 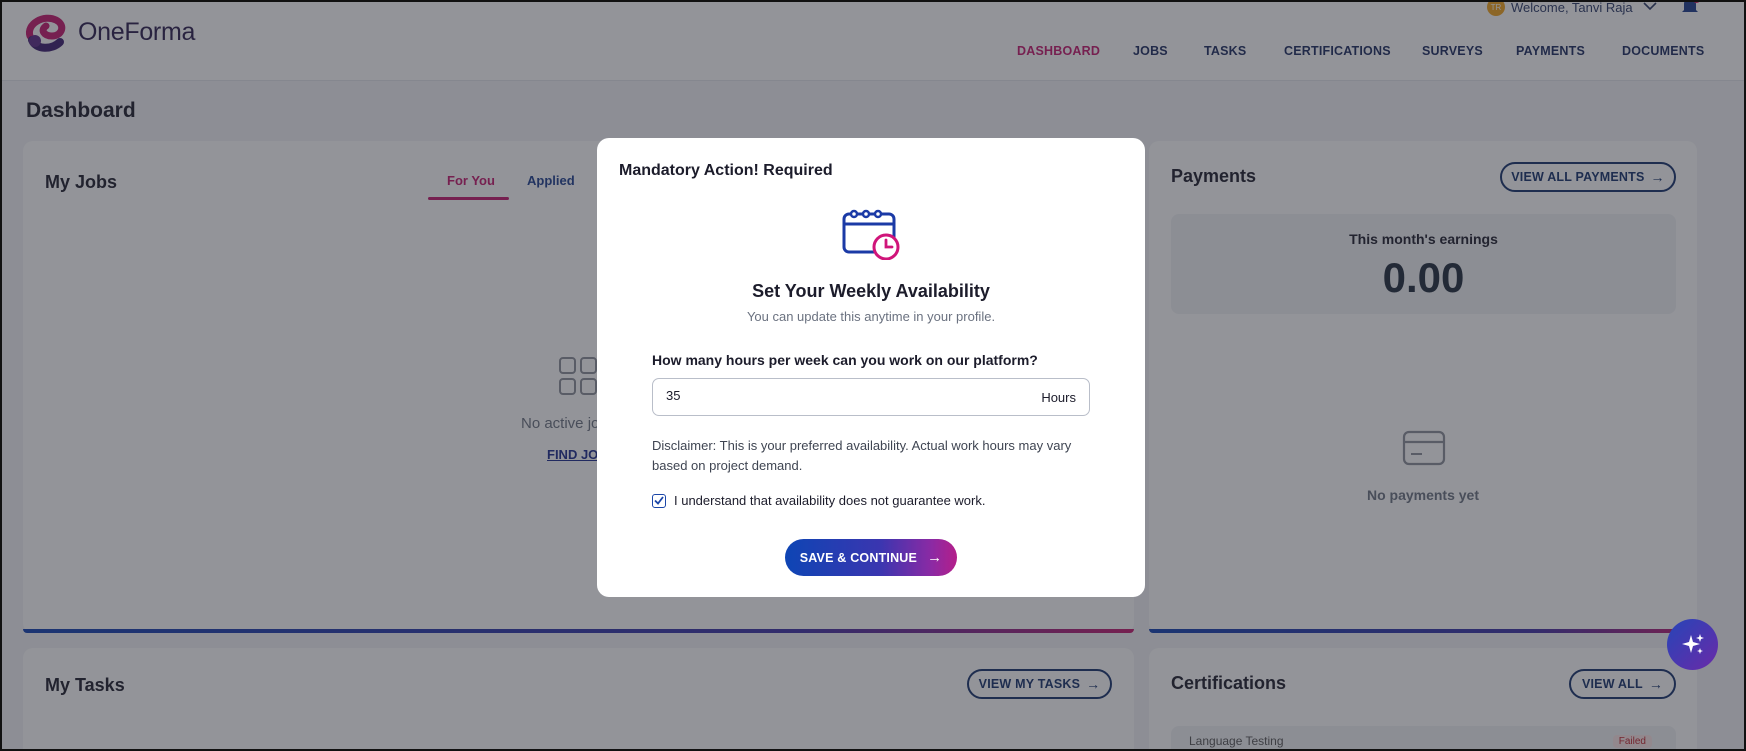 What do you see at coordinates (858, 557) in the screenshot?
I see `save-continue-label: SAVE & CONTINUE` at bounding box center [858, 557].